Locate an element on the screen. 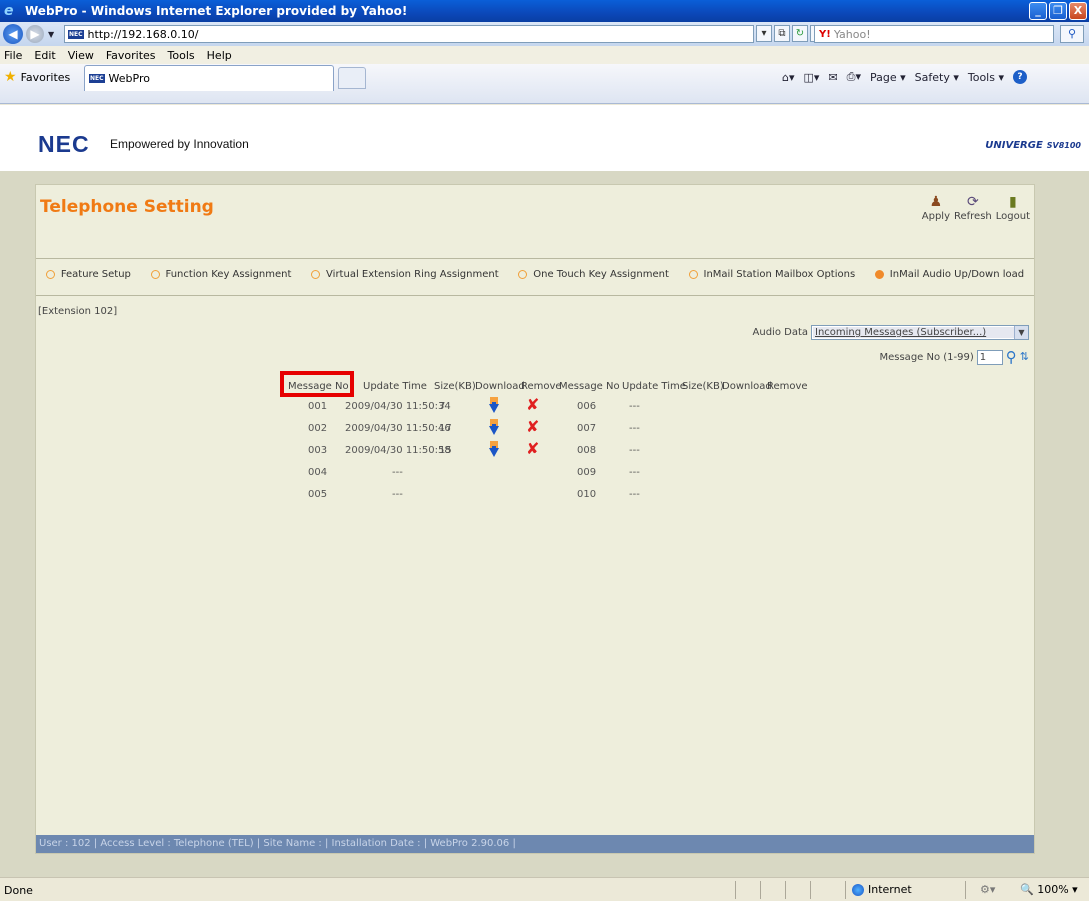 Image resolution: width=1089 pixels, height=901 pixels. nav-one-touch-key: One Touch Key Assignment is located at coordinates (593, 274).